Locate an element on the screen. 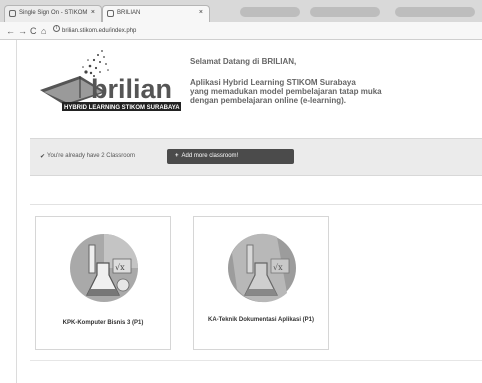 This screenshot has width=482, height=383. welcome-heading: Selamat Datang di BRILIAN, is located at coordinates (243, 61).